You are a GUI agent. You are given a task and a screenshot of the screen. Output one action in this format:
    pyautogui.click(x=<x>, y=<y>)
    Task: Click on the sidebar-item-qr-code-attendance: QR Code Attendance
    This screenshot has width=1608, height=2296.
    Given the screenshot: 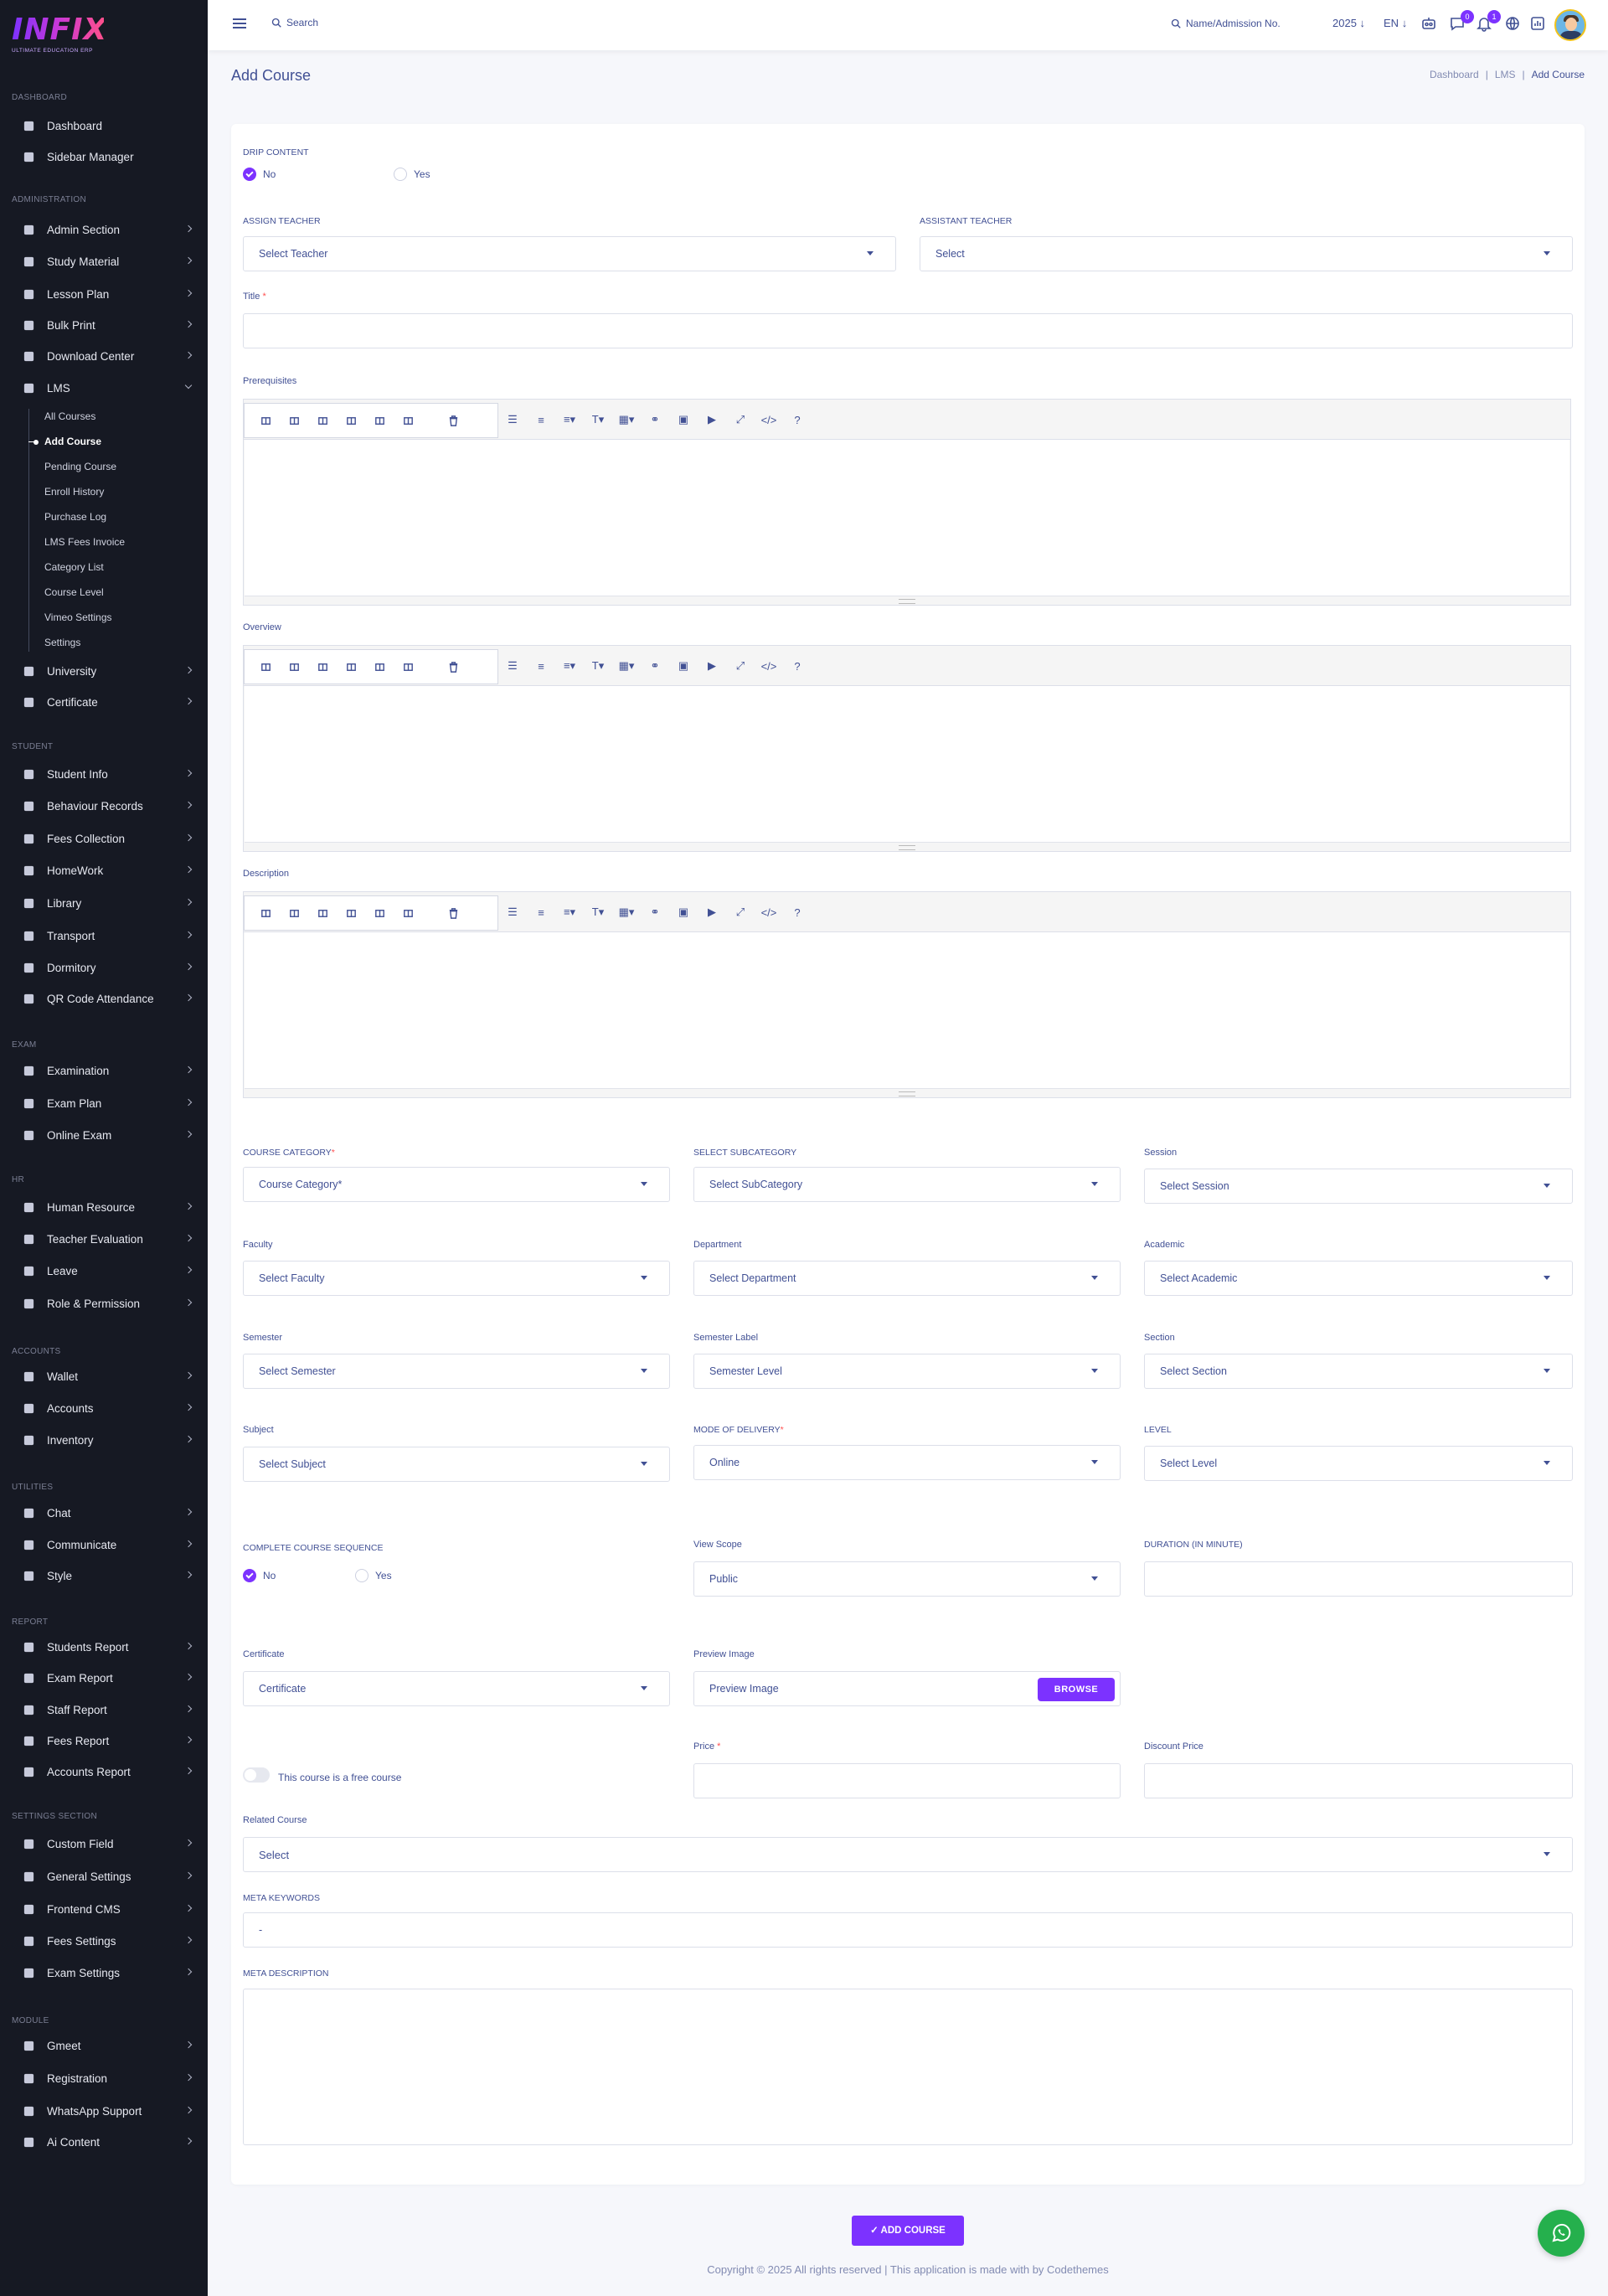 What is the action you would take?
    pyautogui.click(x=104, y=998)
    